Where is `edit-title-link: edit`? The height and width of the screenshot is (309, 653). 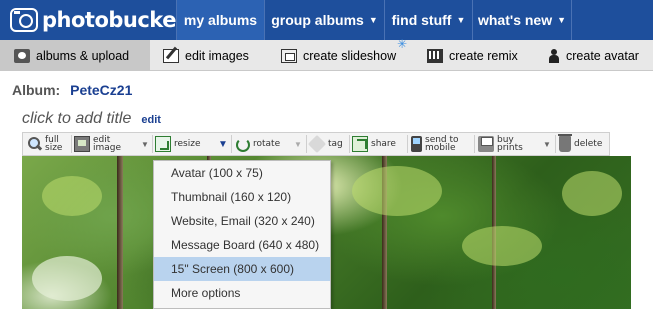
edit-title-link: edit is located at coordinates (151, 120).